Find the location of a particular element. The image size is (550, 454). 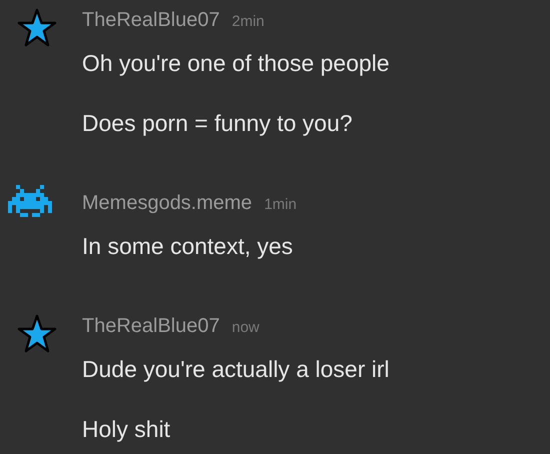

message-text: Dude you're actually a loser irl is located at coordinates (236, 369).